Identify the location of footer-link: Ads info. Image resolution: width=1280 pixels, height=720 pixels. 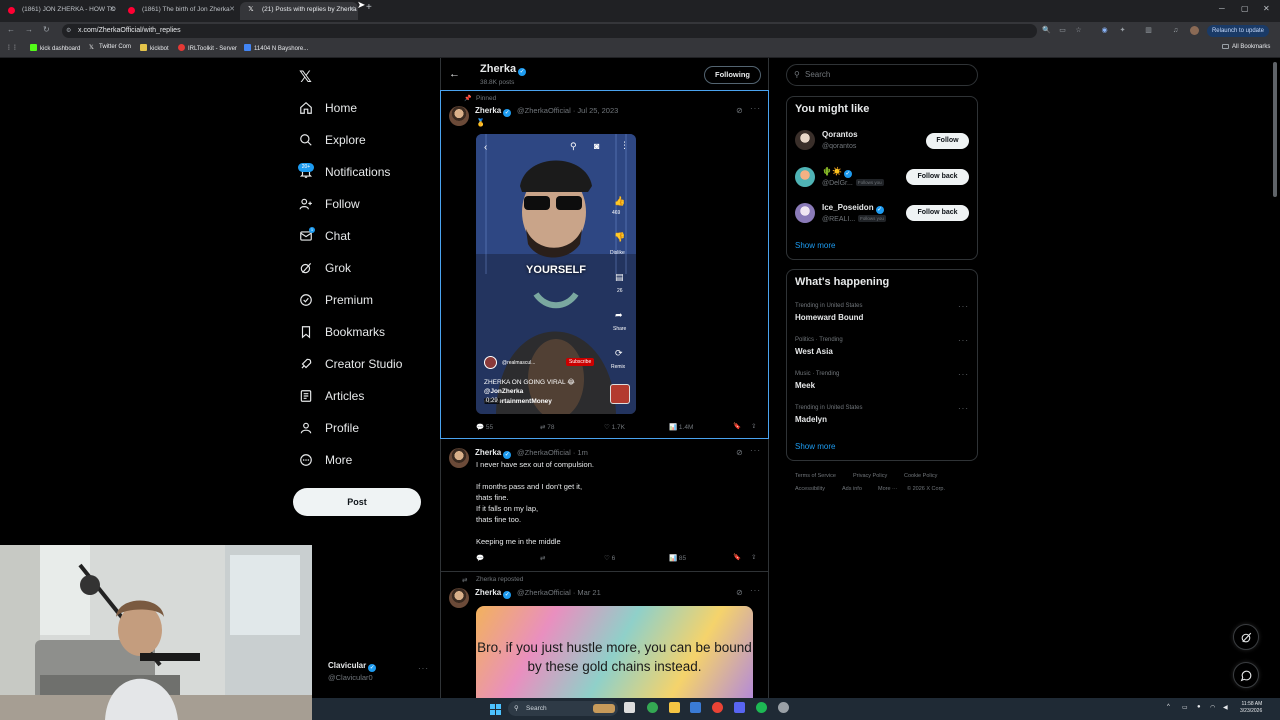
(852, 489).